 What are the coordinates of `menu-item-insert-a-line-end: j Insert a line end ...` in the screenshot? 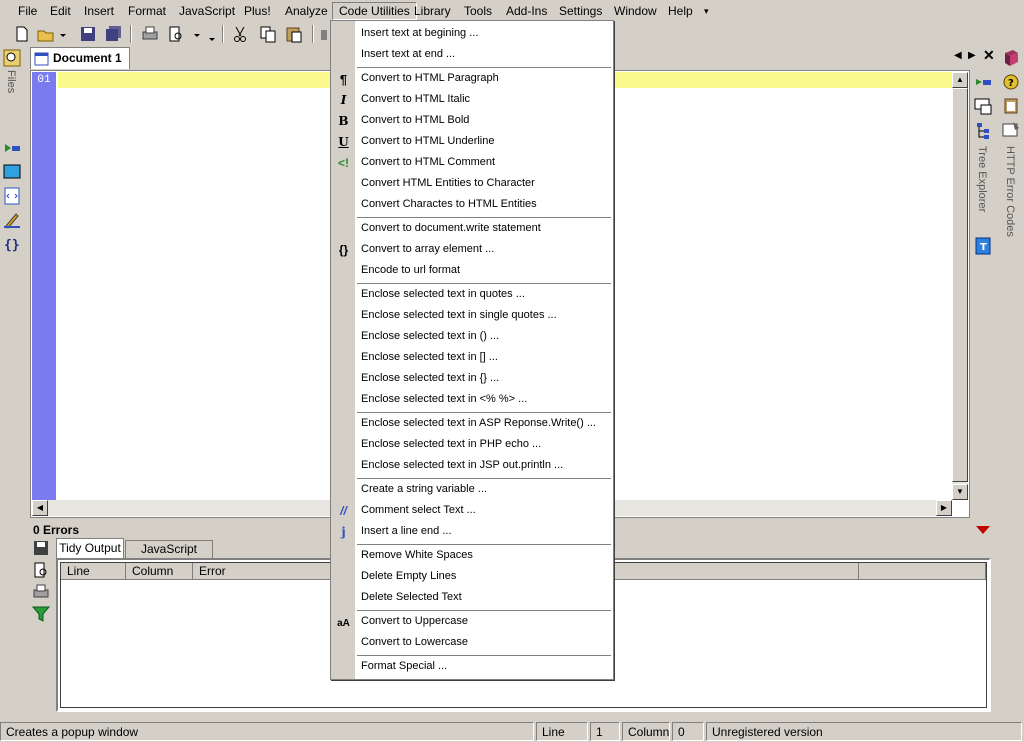 It's located at (472, 532).